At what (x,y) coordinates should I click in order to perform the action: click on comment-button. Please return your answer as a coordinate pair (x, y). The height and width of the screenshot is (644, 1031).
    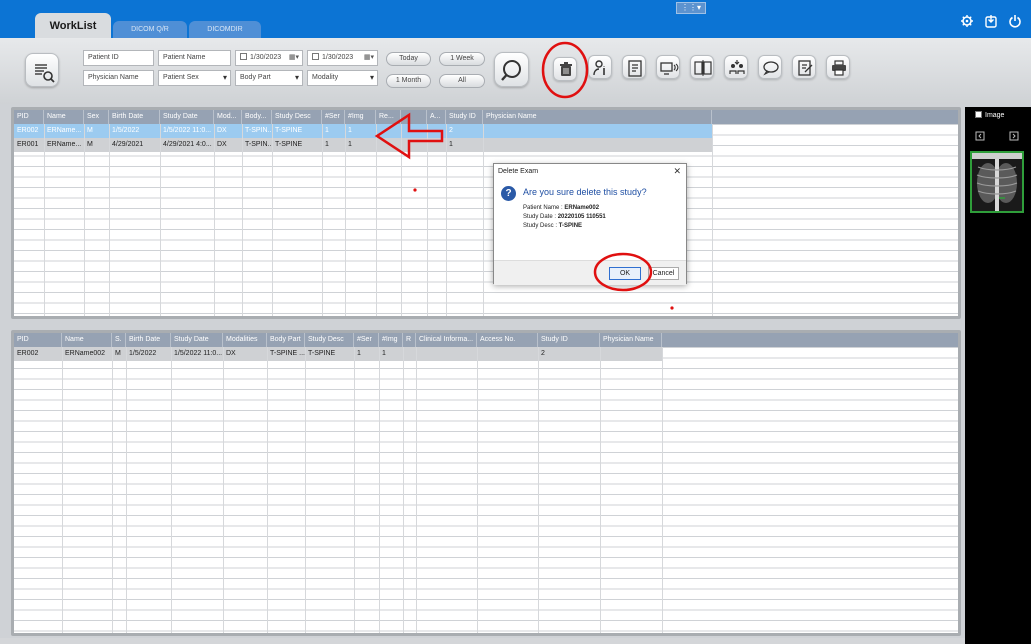
    Looking at the image, I should click on (770, 67).